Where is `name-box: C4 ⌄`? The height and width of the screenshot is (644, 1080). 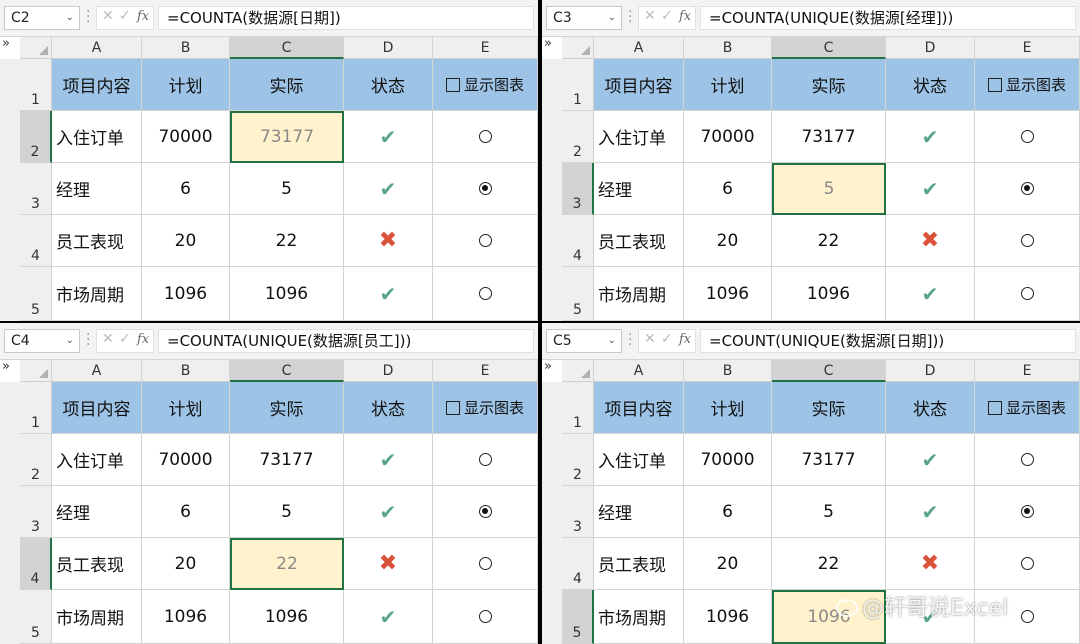 name-box: C4 ⌄ is located at coordinates (42, 341).